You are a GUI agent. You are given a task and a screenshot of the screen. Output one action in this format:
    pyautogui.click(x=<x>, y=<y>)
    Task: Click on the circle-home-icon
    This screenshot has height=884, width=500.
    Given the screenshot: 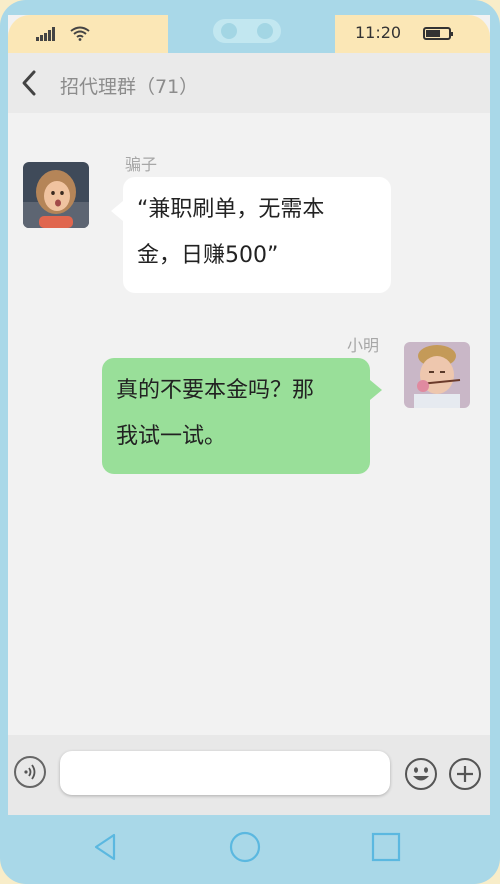 What is the action you would take?
    pyautogui.click(x=245, y=847)
    